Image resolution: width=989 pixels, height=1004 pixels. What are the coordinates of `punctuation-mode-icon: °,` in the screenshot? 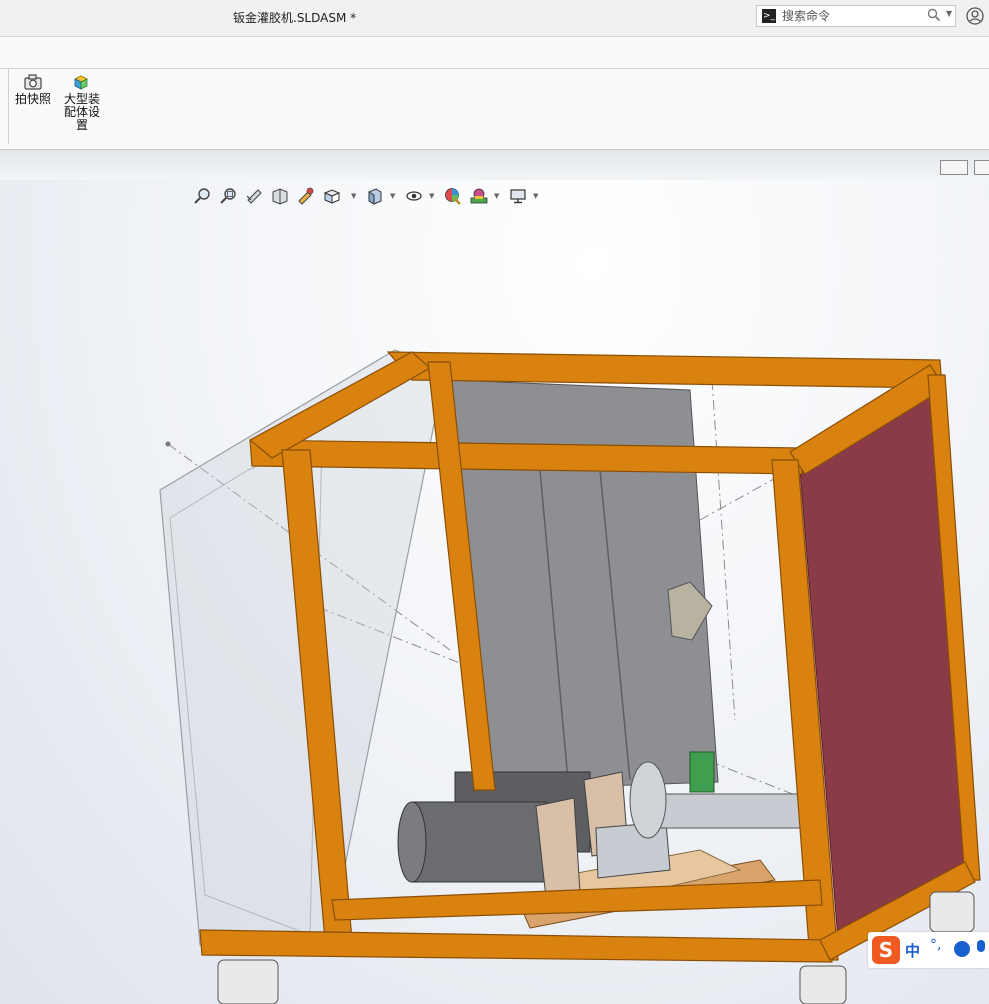 It's located at (935, 945).